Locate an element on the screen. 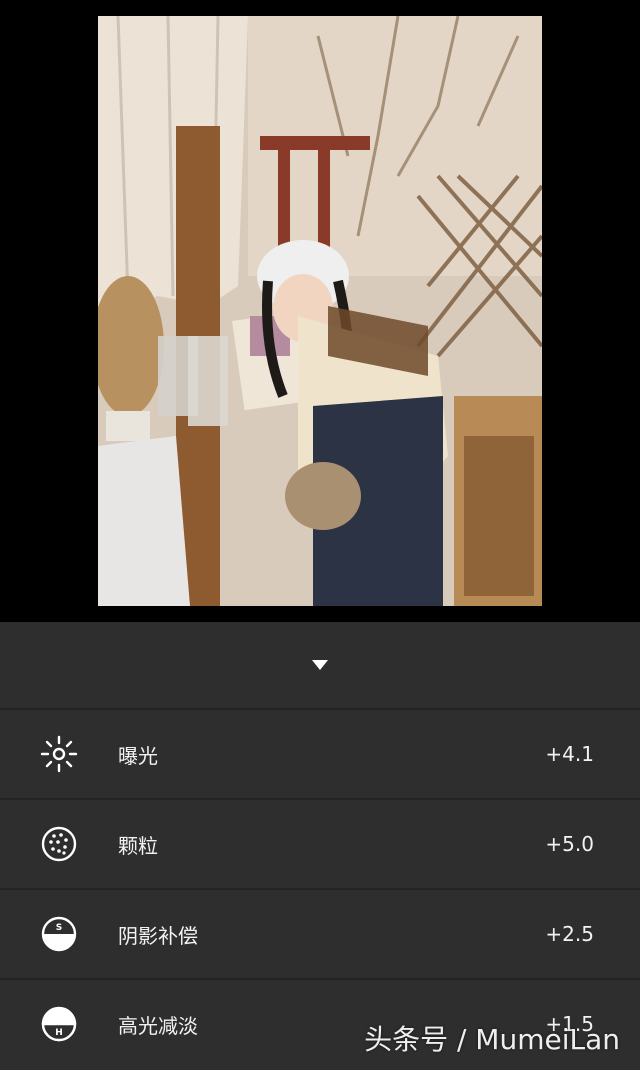 The width and height of the screenshot is (640, 1070). adjustment-value: +4.1 is located at coordinates (569, 754).